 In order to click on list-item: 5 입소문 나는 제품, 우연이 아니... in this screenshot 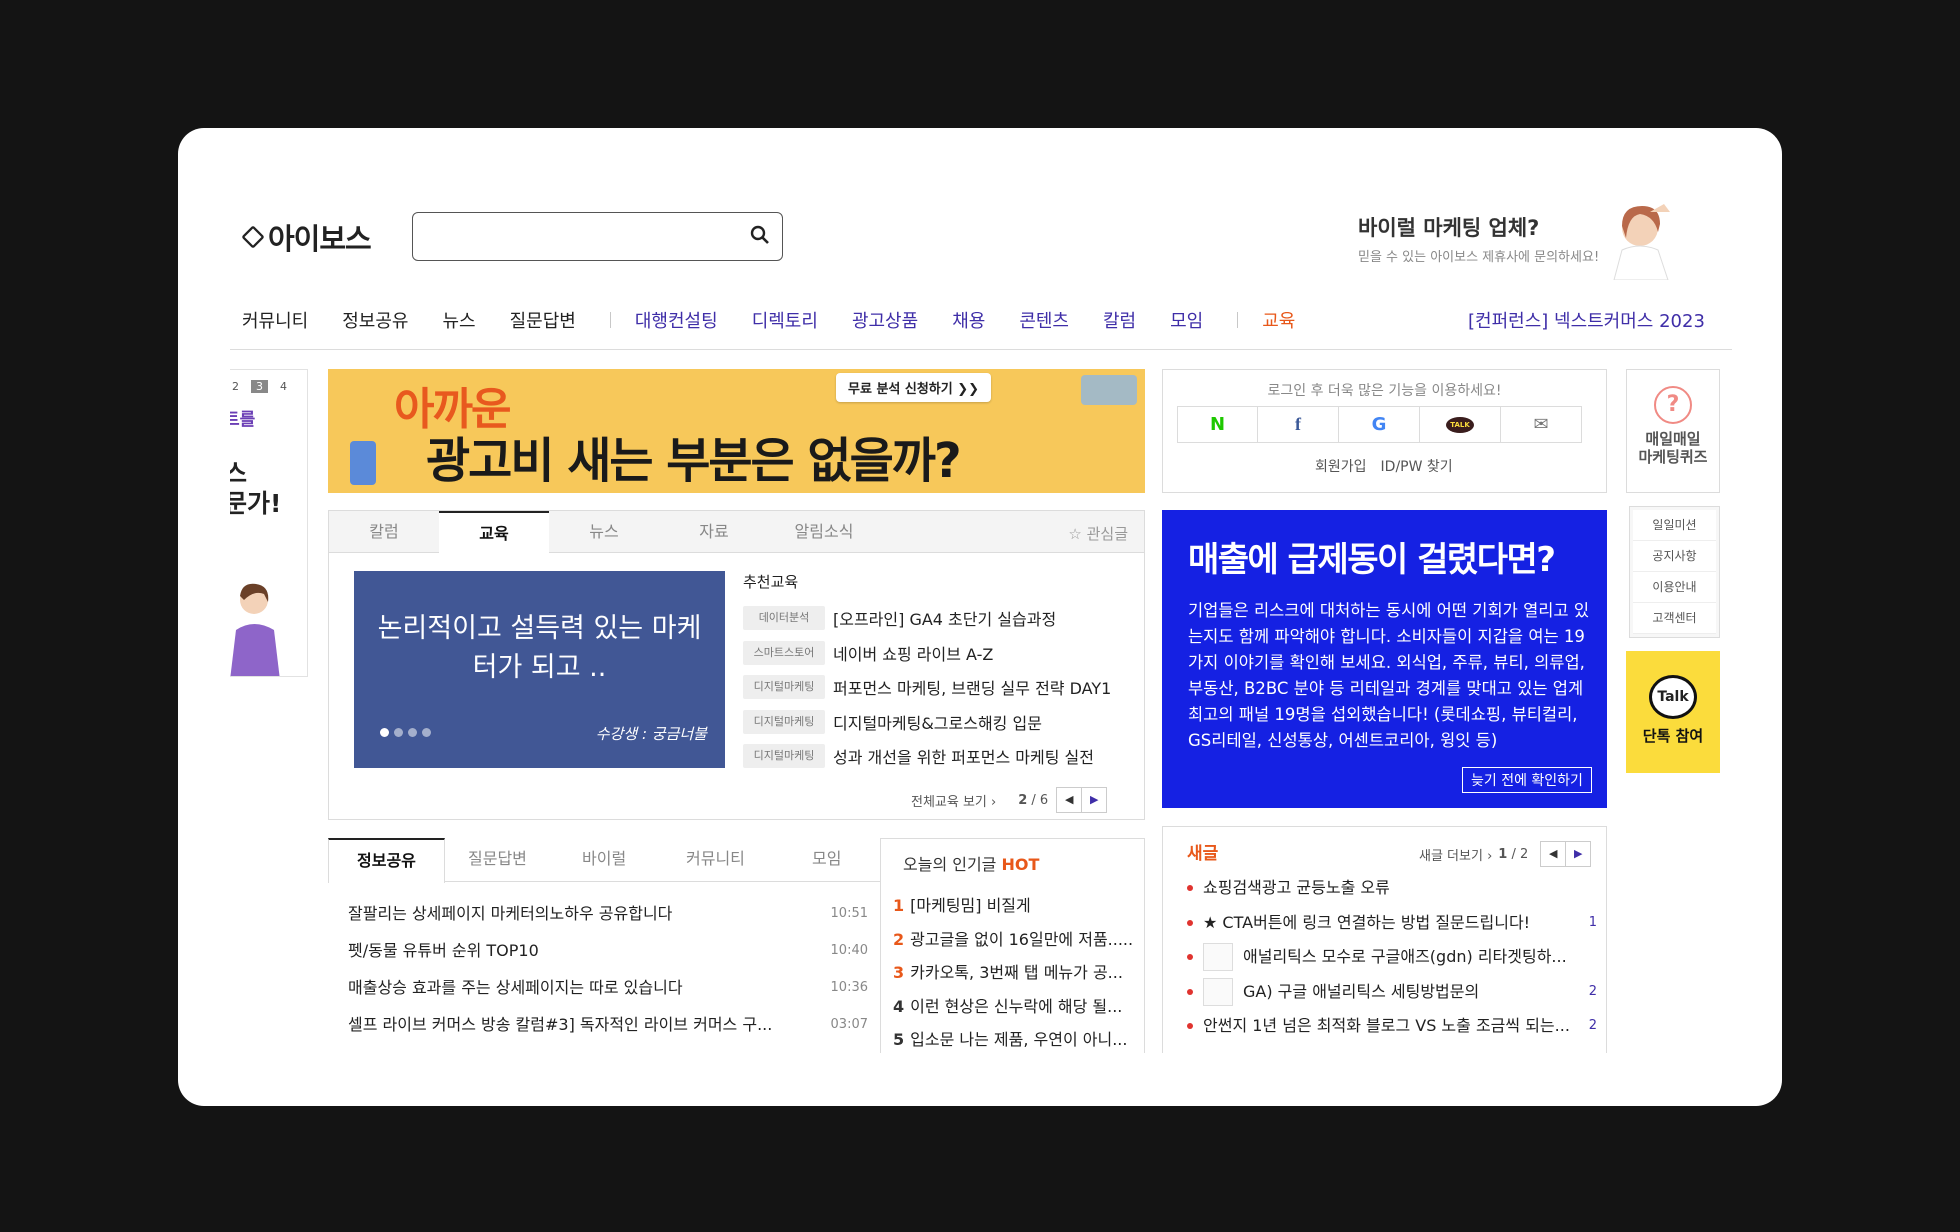, I will do `click(1018, 1038)`.